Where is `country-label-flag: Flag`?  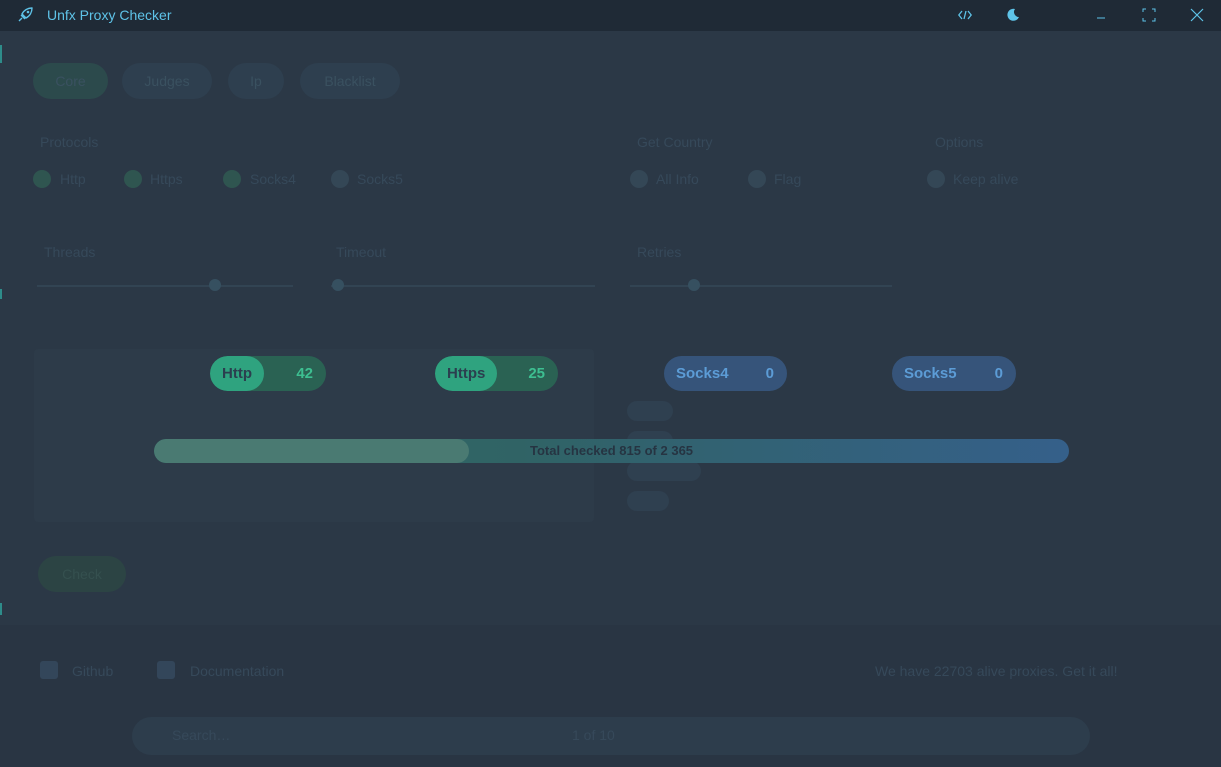 country-label-flag: Flag is located at coordinates (788, 179).